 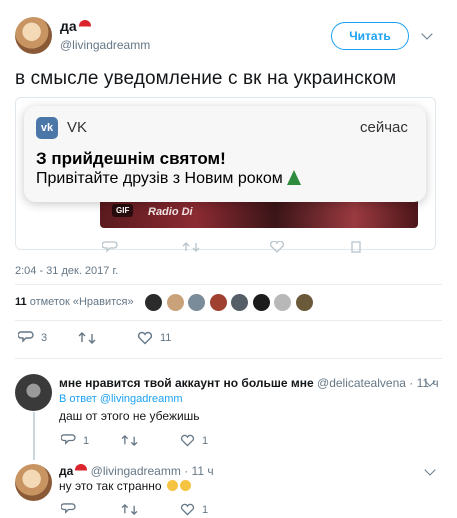 I want to click on follow-button: Читать, so click(x=370, y=36).